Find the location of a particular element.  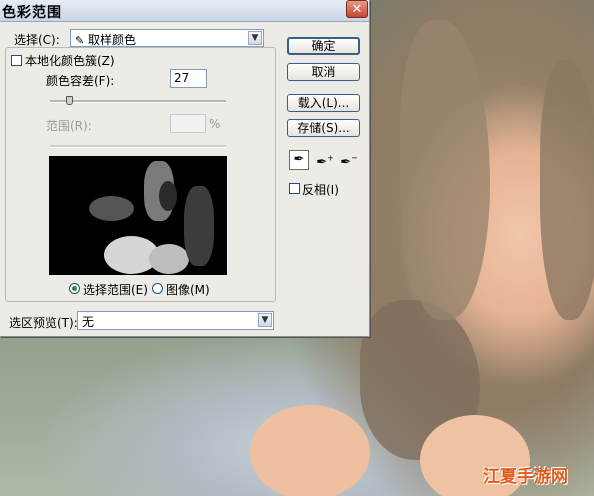

fuzziness-slider-thumb is located at coordinates (70, 100).